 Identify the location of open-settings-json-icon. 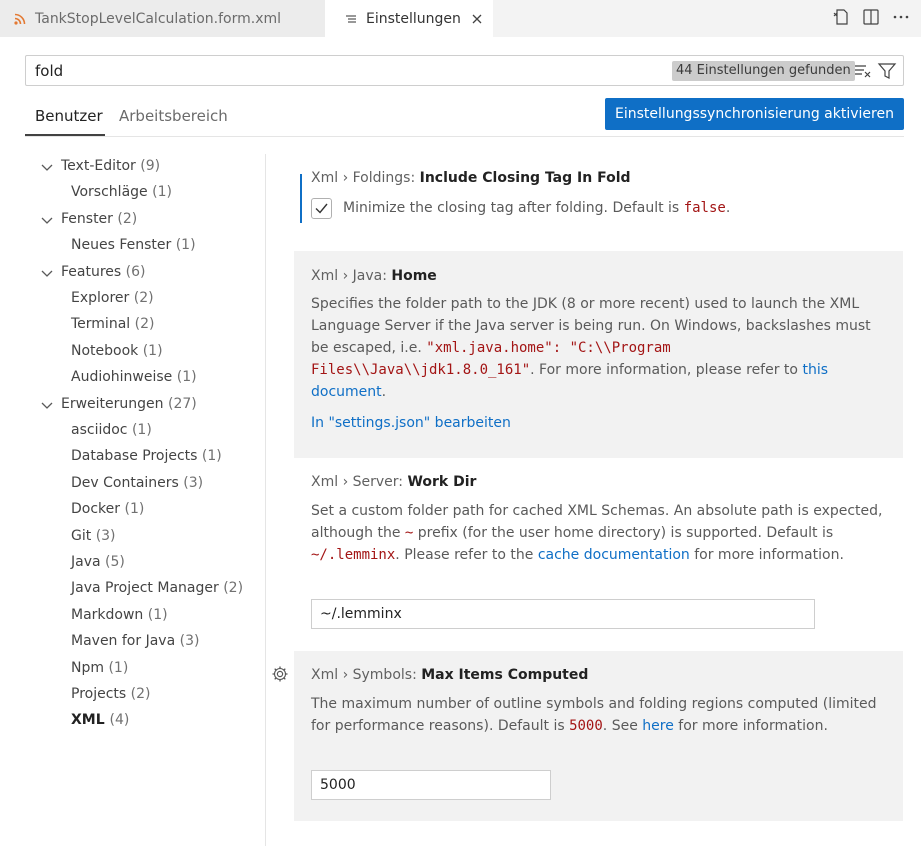
(841, 17).